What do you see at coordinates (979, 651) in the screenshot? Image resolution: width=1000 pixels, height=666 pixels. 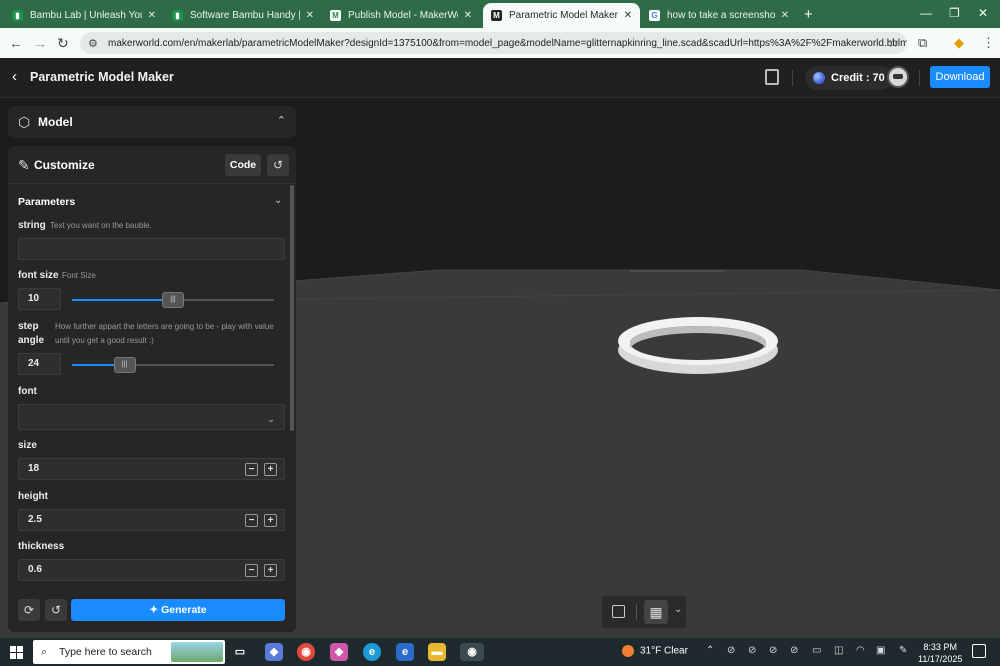 I see `notification-icon` at bounding box center [979, 651].